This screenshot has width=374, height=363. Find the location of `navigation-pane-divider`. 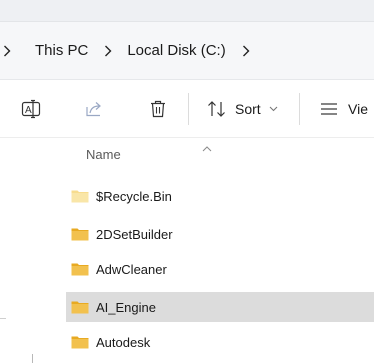

navigation-pane-divider is located at coordinates (3, 318).